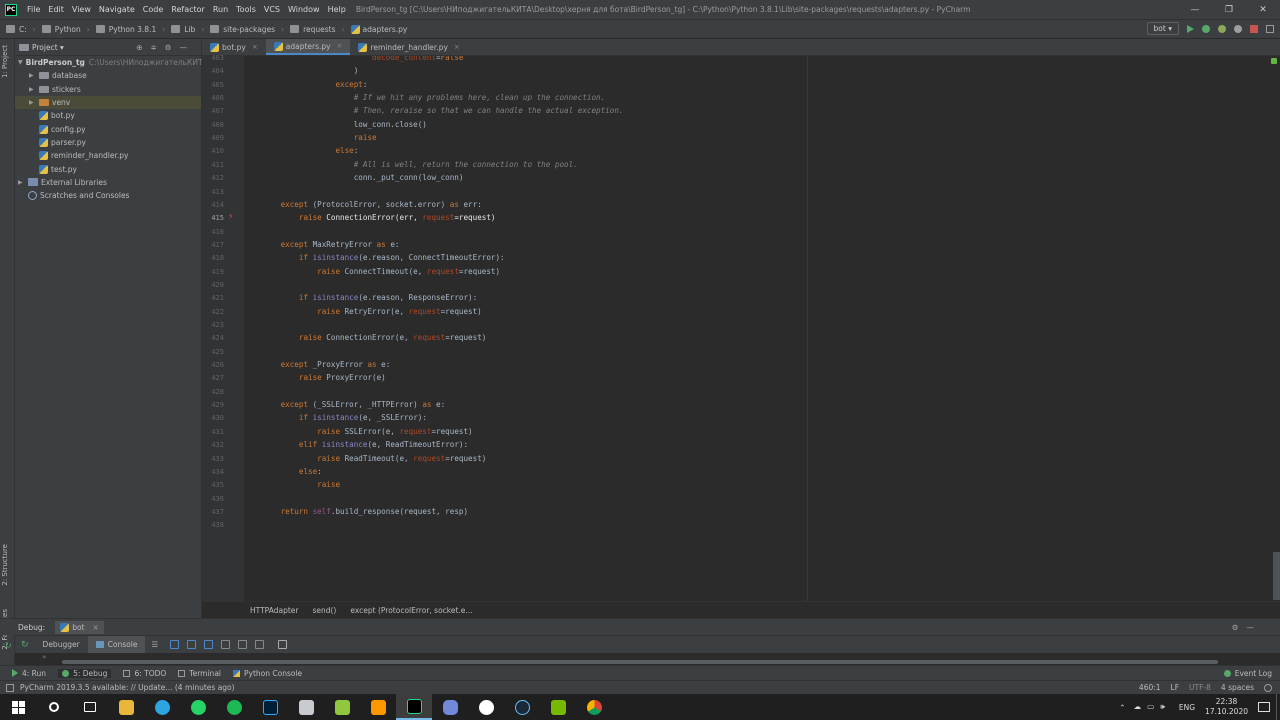 The height and width of the screenshot is (720, 1280). Describe the element at coordinates (81, 9) in the screenshot. I see `menu-item-view: View` at that location.